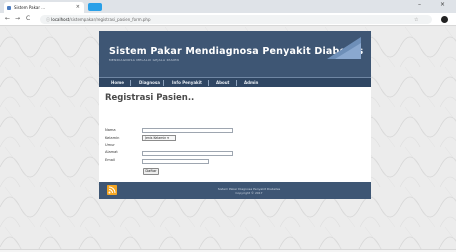 Image resolution: width=456 pixels, height=252 pixels. What do you see at coordinates (149, 83) in the screenshot?
I see `nav-item-diagnosa: Diagnosa` at bounding box center [149, 83].